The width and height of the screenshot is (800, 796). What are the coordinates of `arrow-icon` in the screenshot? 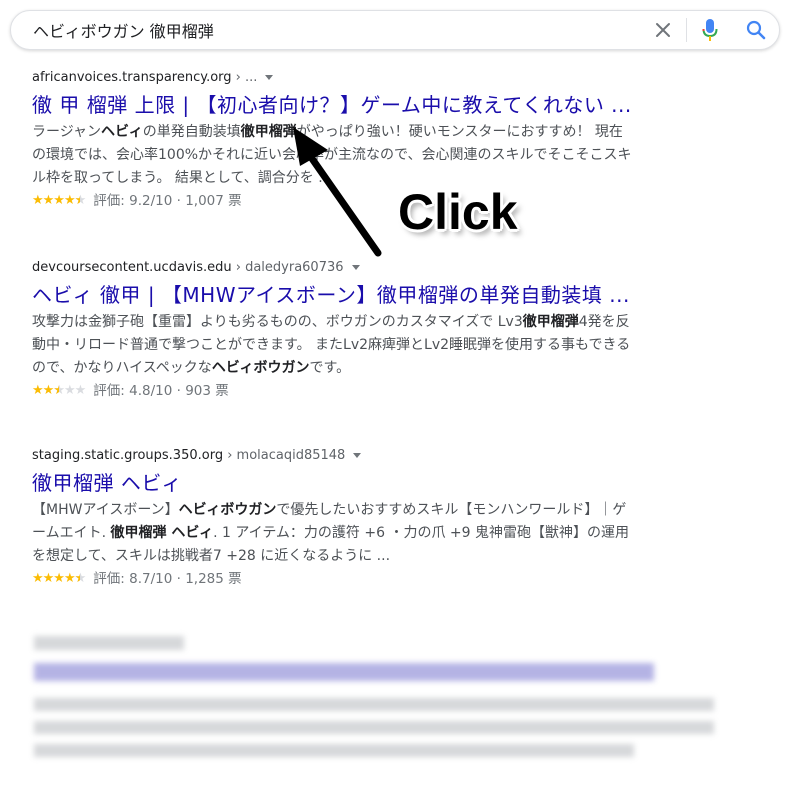 It's located at (337, 192).